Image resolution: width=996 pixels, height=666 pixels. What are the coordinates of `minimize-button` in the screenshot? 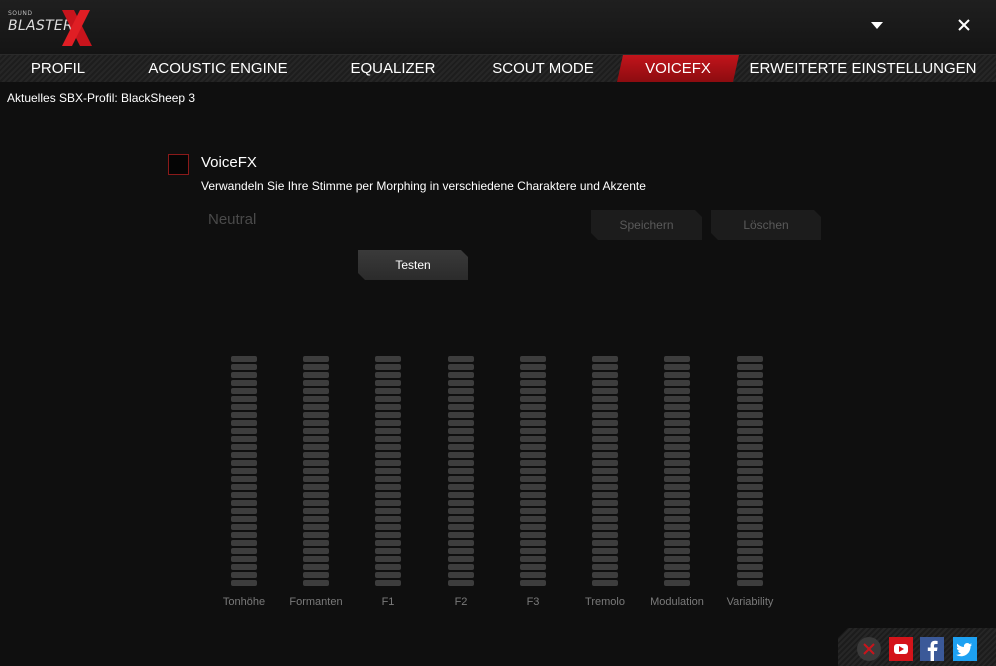 It's located at (877, 25).